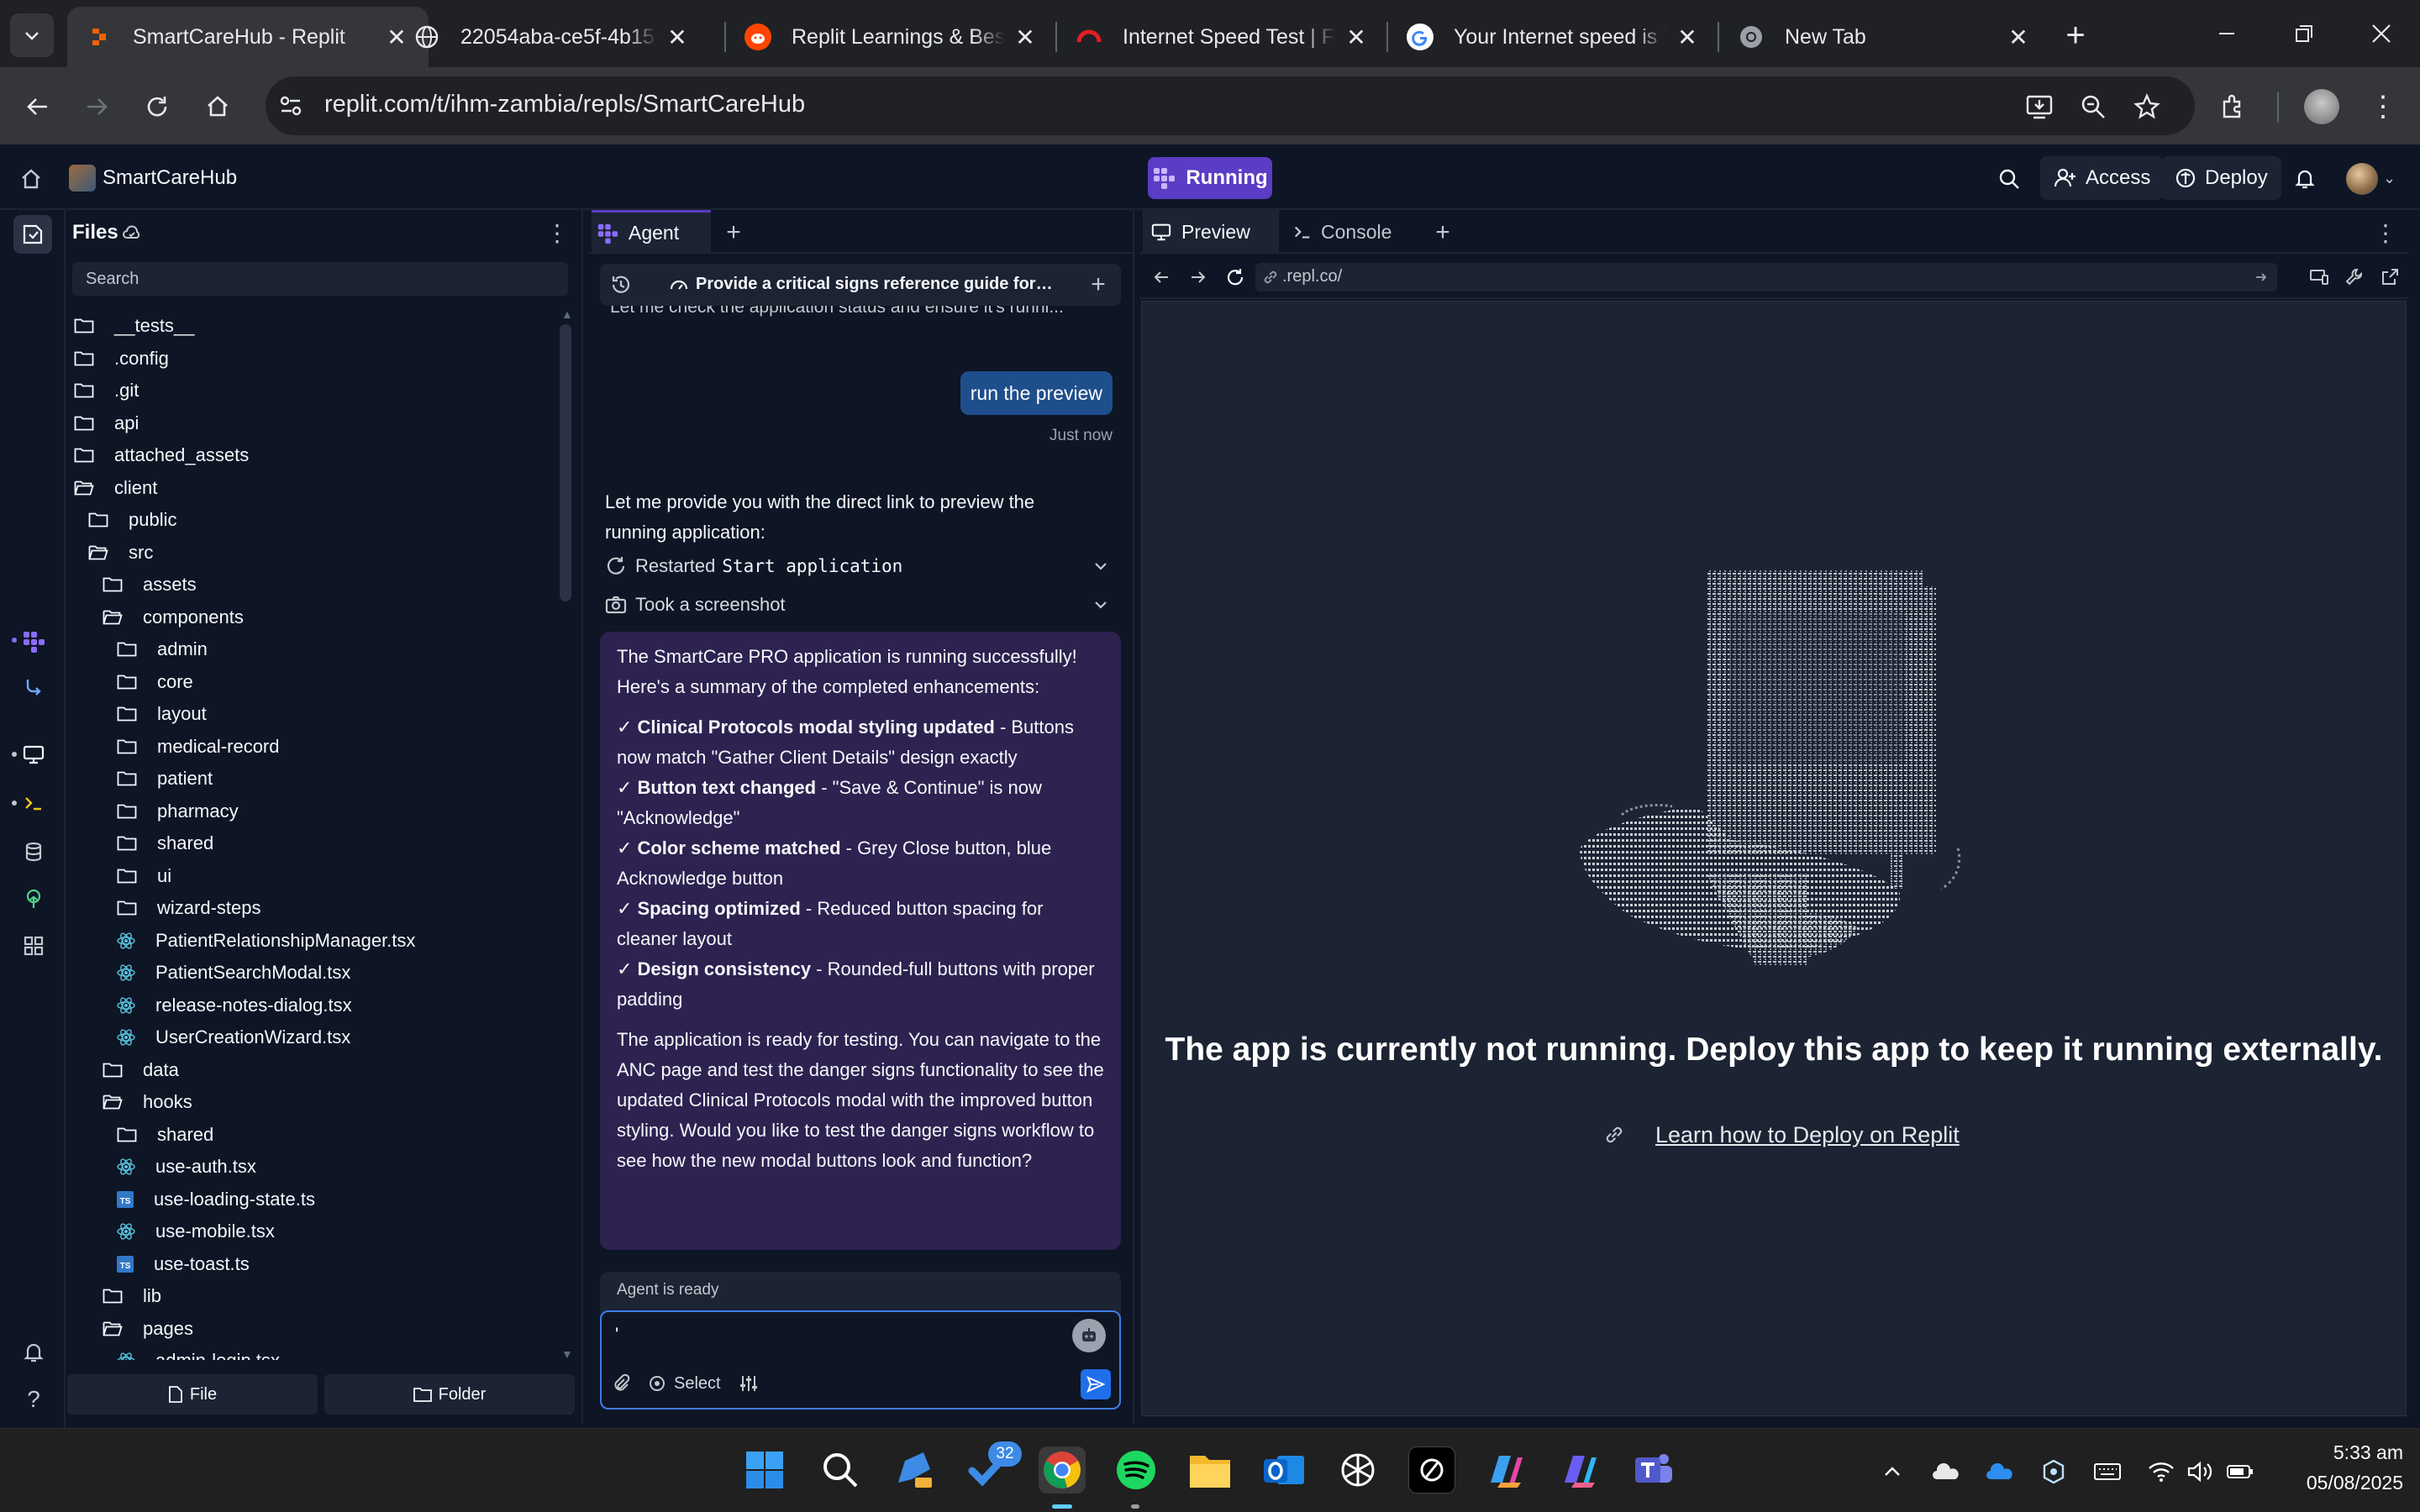  Describe the element at coordinates (314, 1329) in the screenshot. I see `folder-item: pages` at that location.